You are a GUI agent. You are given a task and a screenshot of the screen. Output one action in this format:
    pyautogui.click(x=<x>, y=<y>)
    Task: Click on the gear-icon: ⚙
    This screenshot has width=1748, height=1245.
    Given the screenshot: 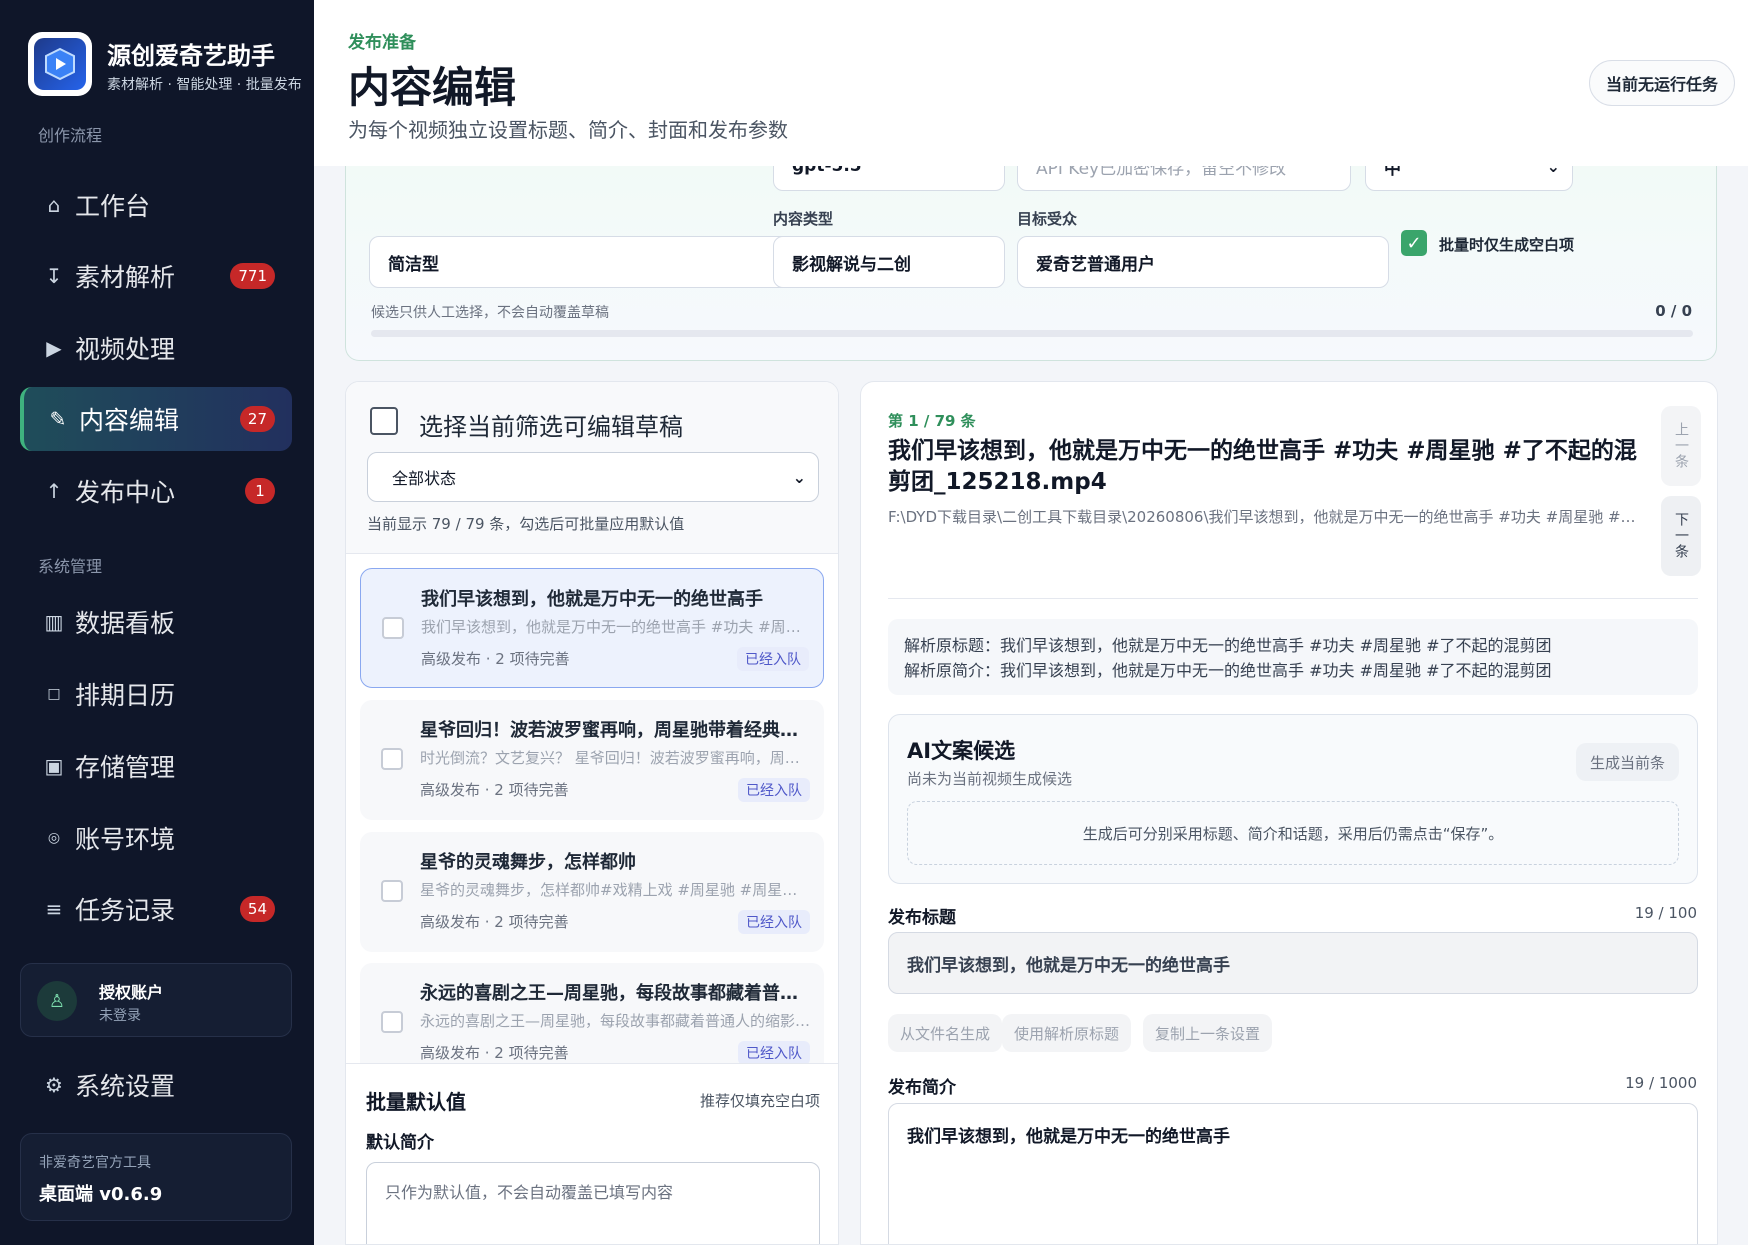 What is the action you would take?
    pyautogui.click(x=54, y=1085)
    